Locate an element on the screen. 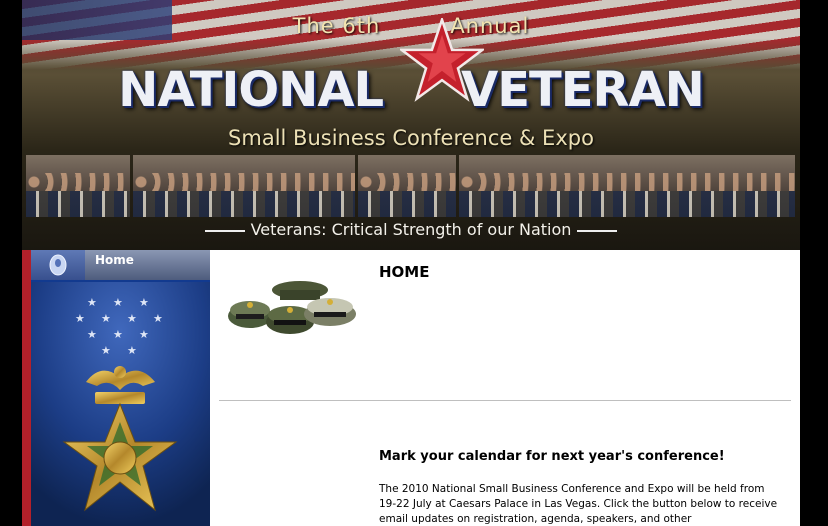 The height and width of the screenshot is (526, 828). sidebar-item-home: Home is located at coordinates (120, 265).